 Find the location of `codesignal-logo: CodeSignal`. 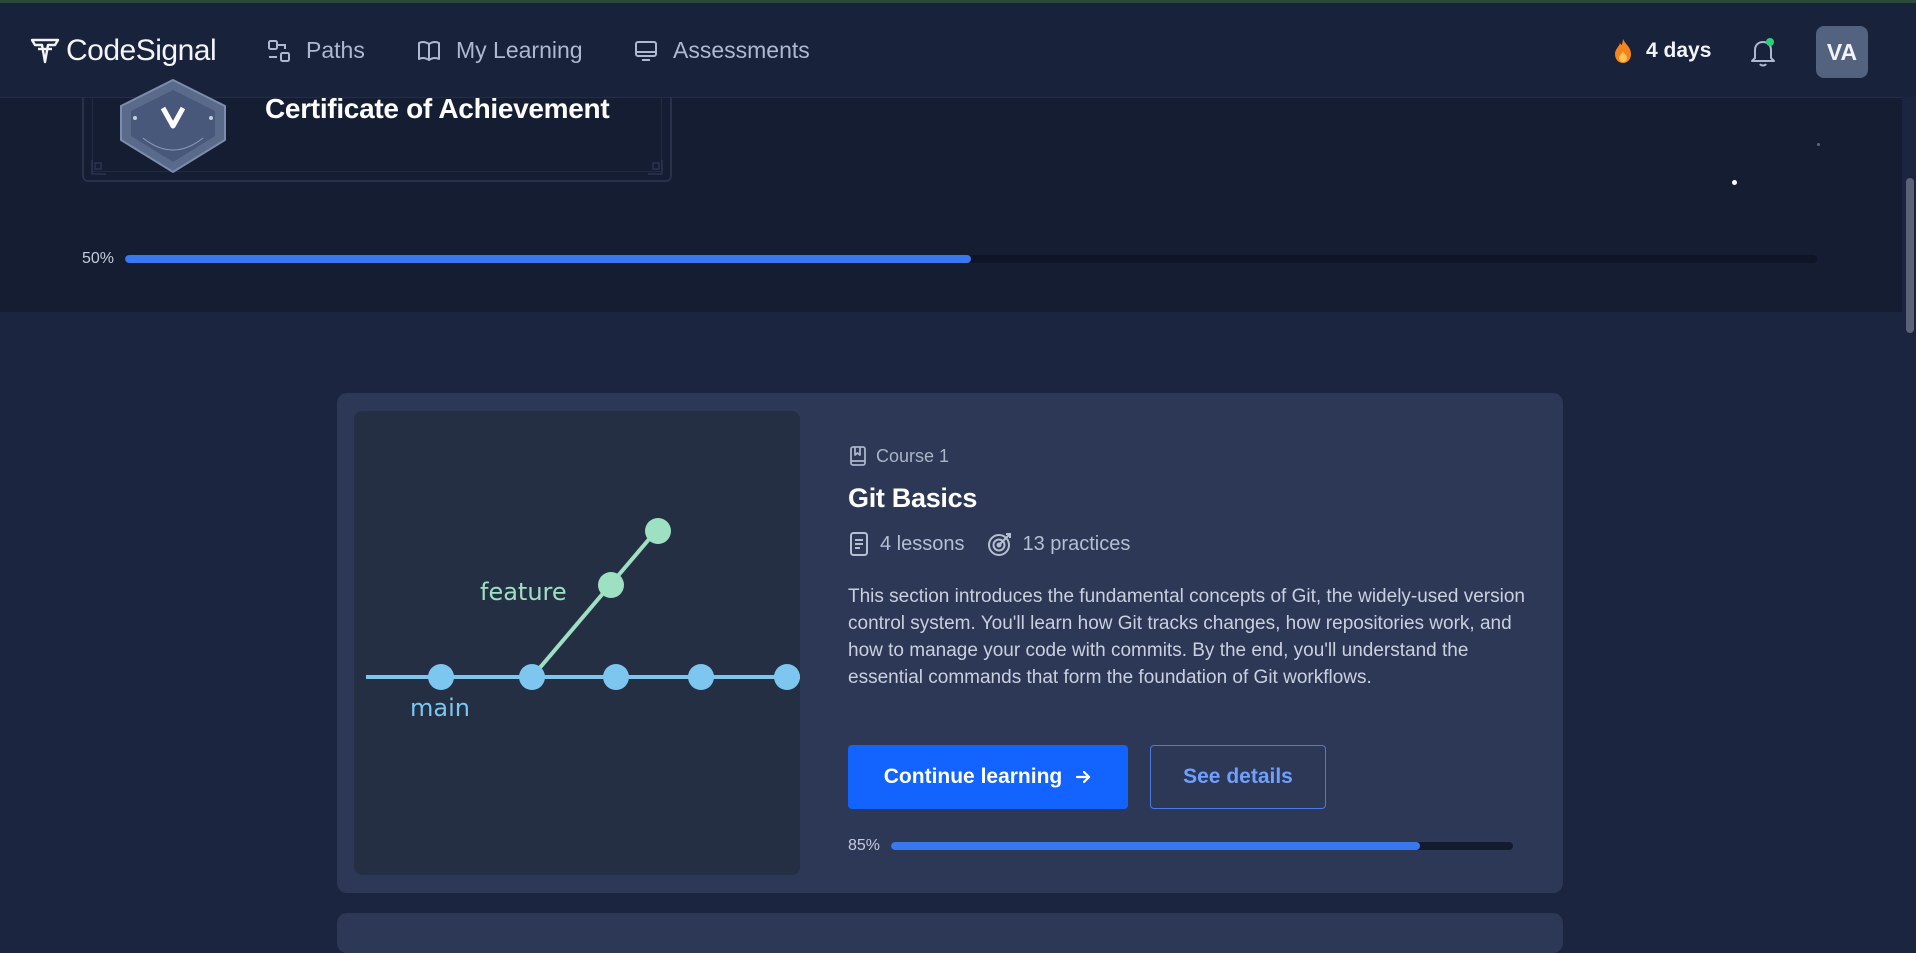

codesignal-logo: CodeSignal is located at coordinates (123, 51).